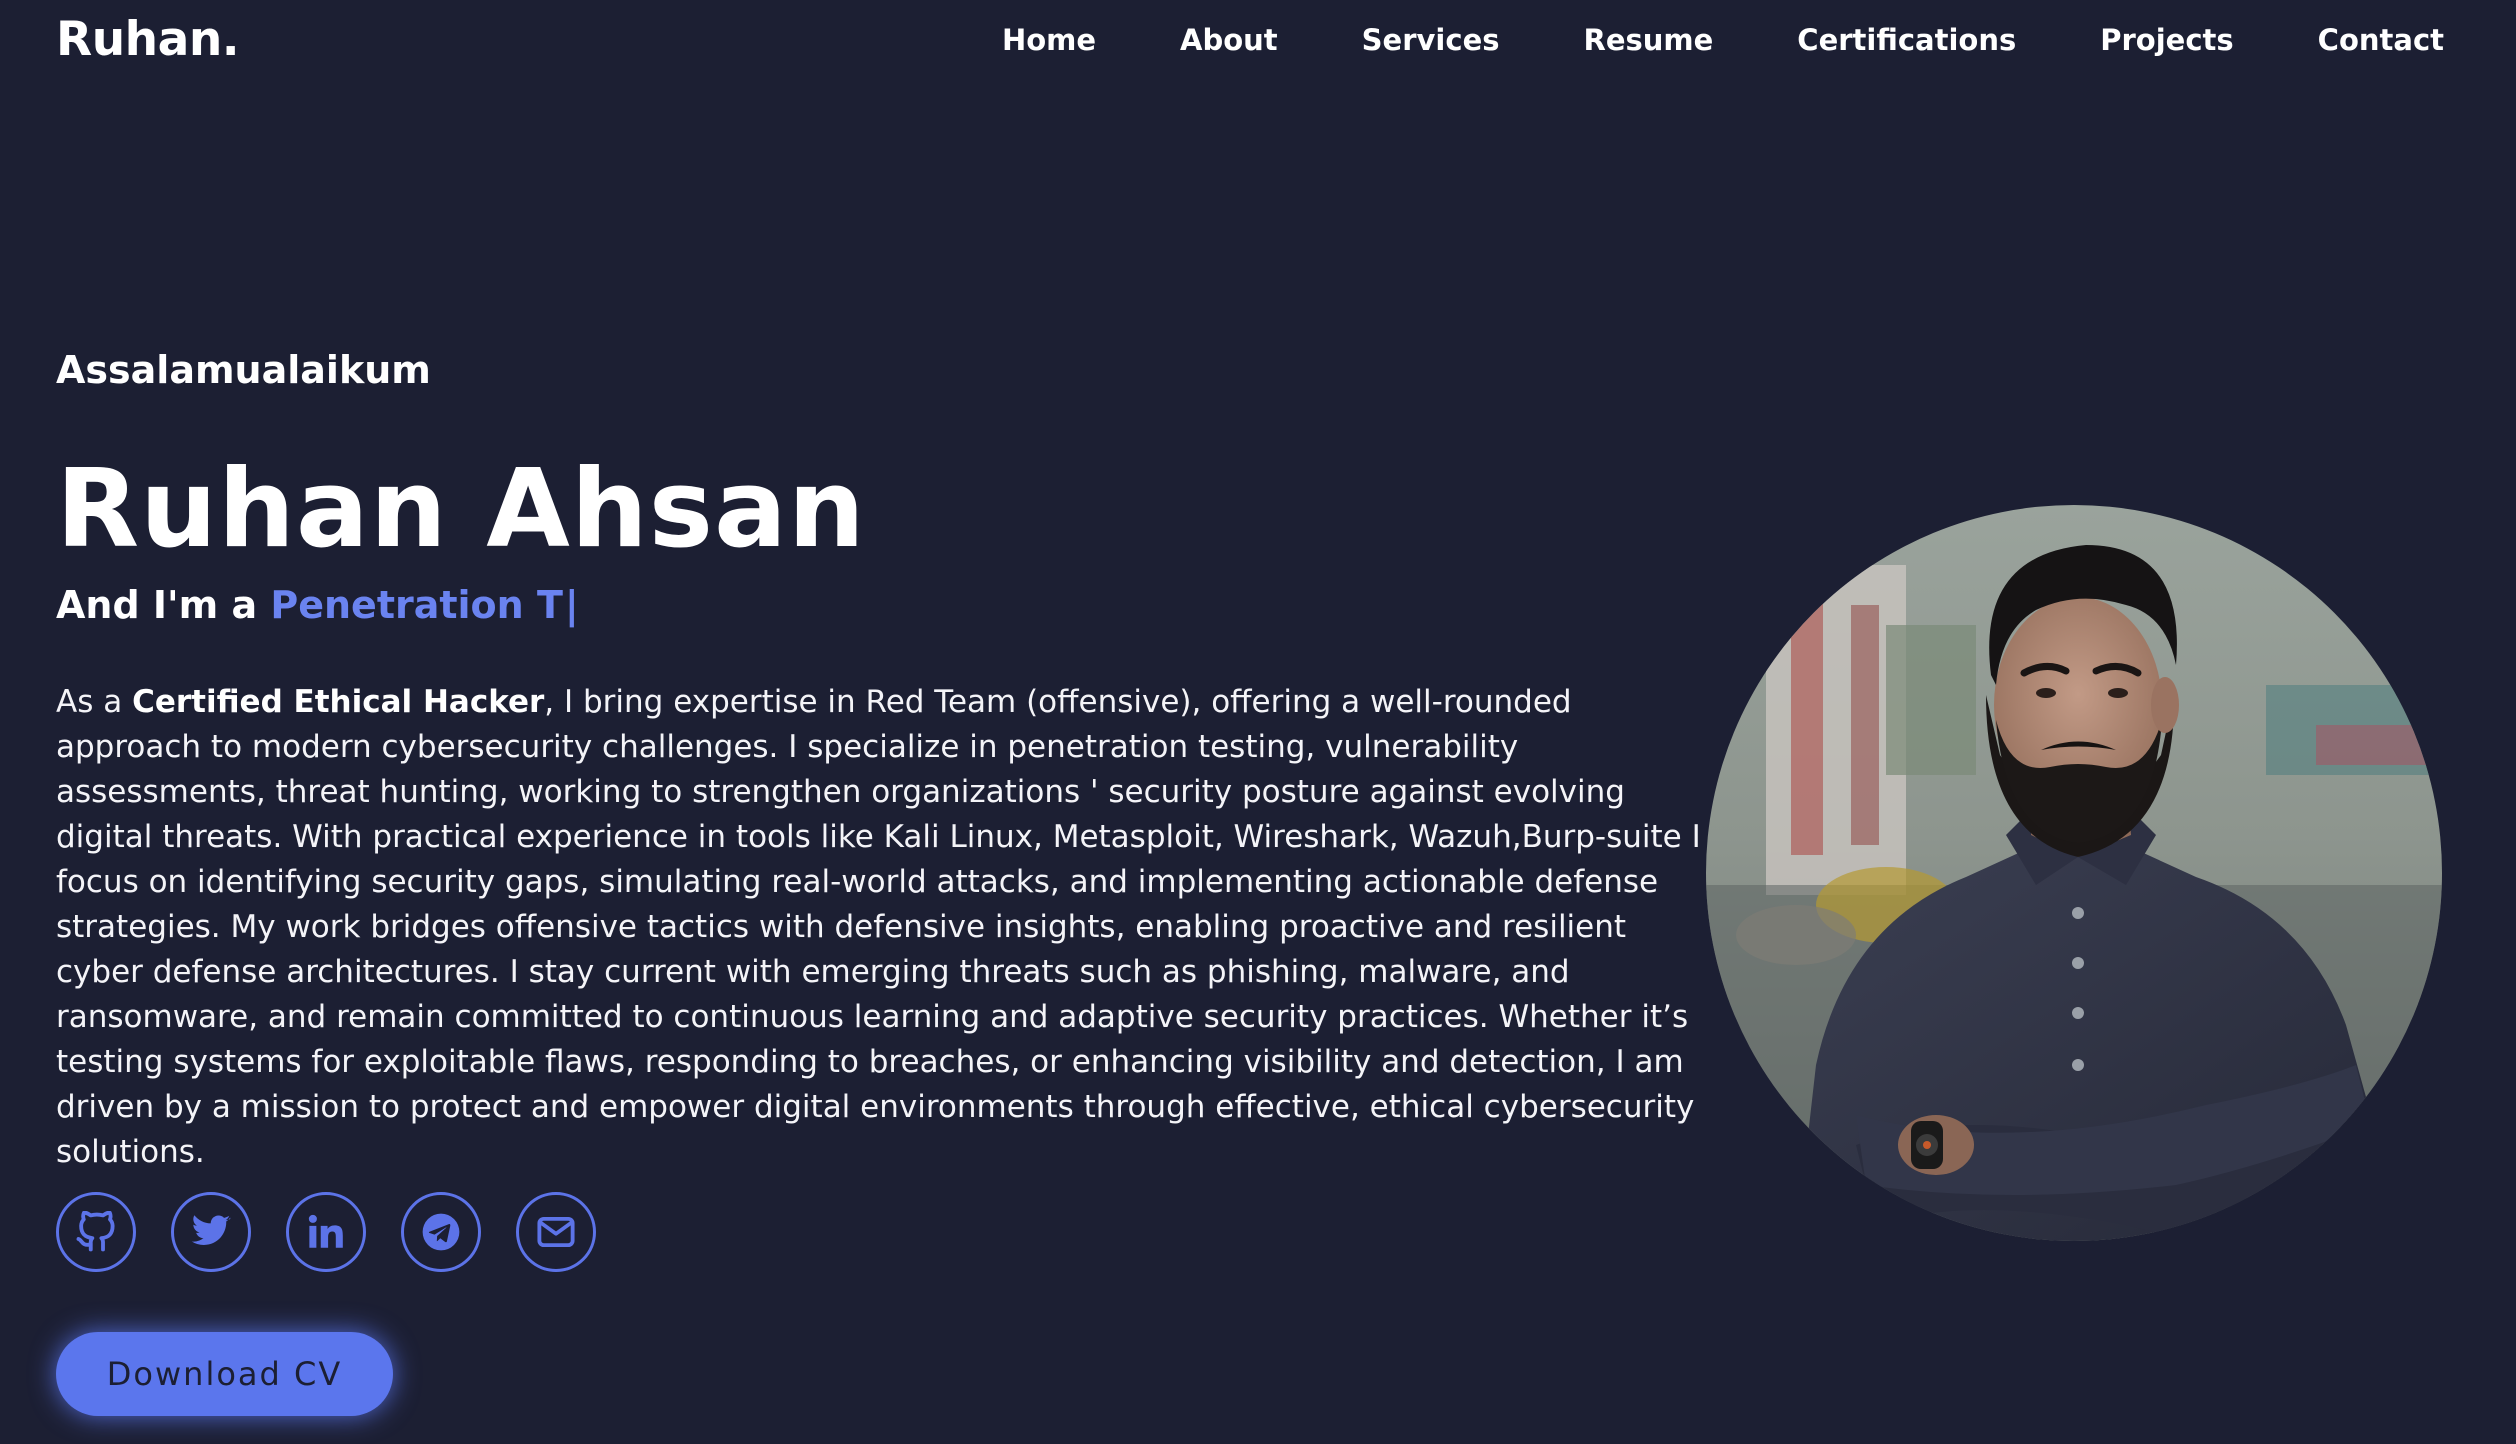 This screenshot has height=1444, width=2516. I want to click on hero-greeting: Assalamualaikum, so click(243, 370).